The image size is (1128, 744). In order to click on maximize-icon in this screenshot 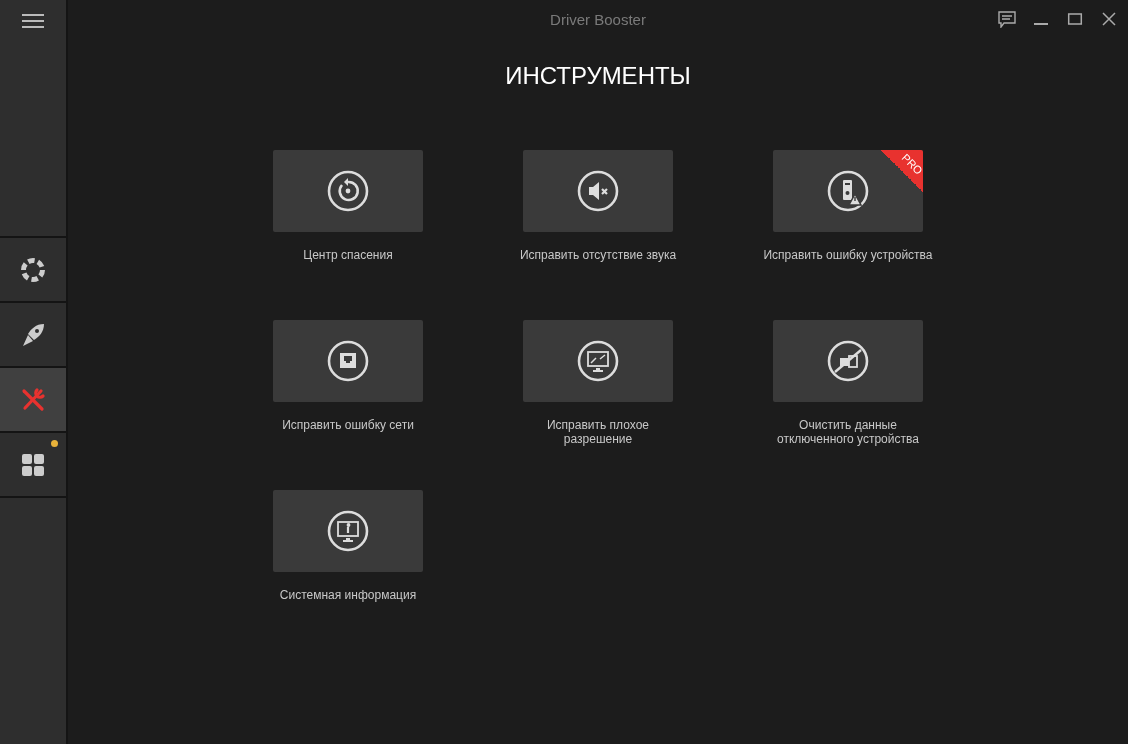, I will do `click(1075, 19)`.